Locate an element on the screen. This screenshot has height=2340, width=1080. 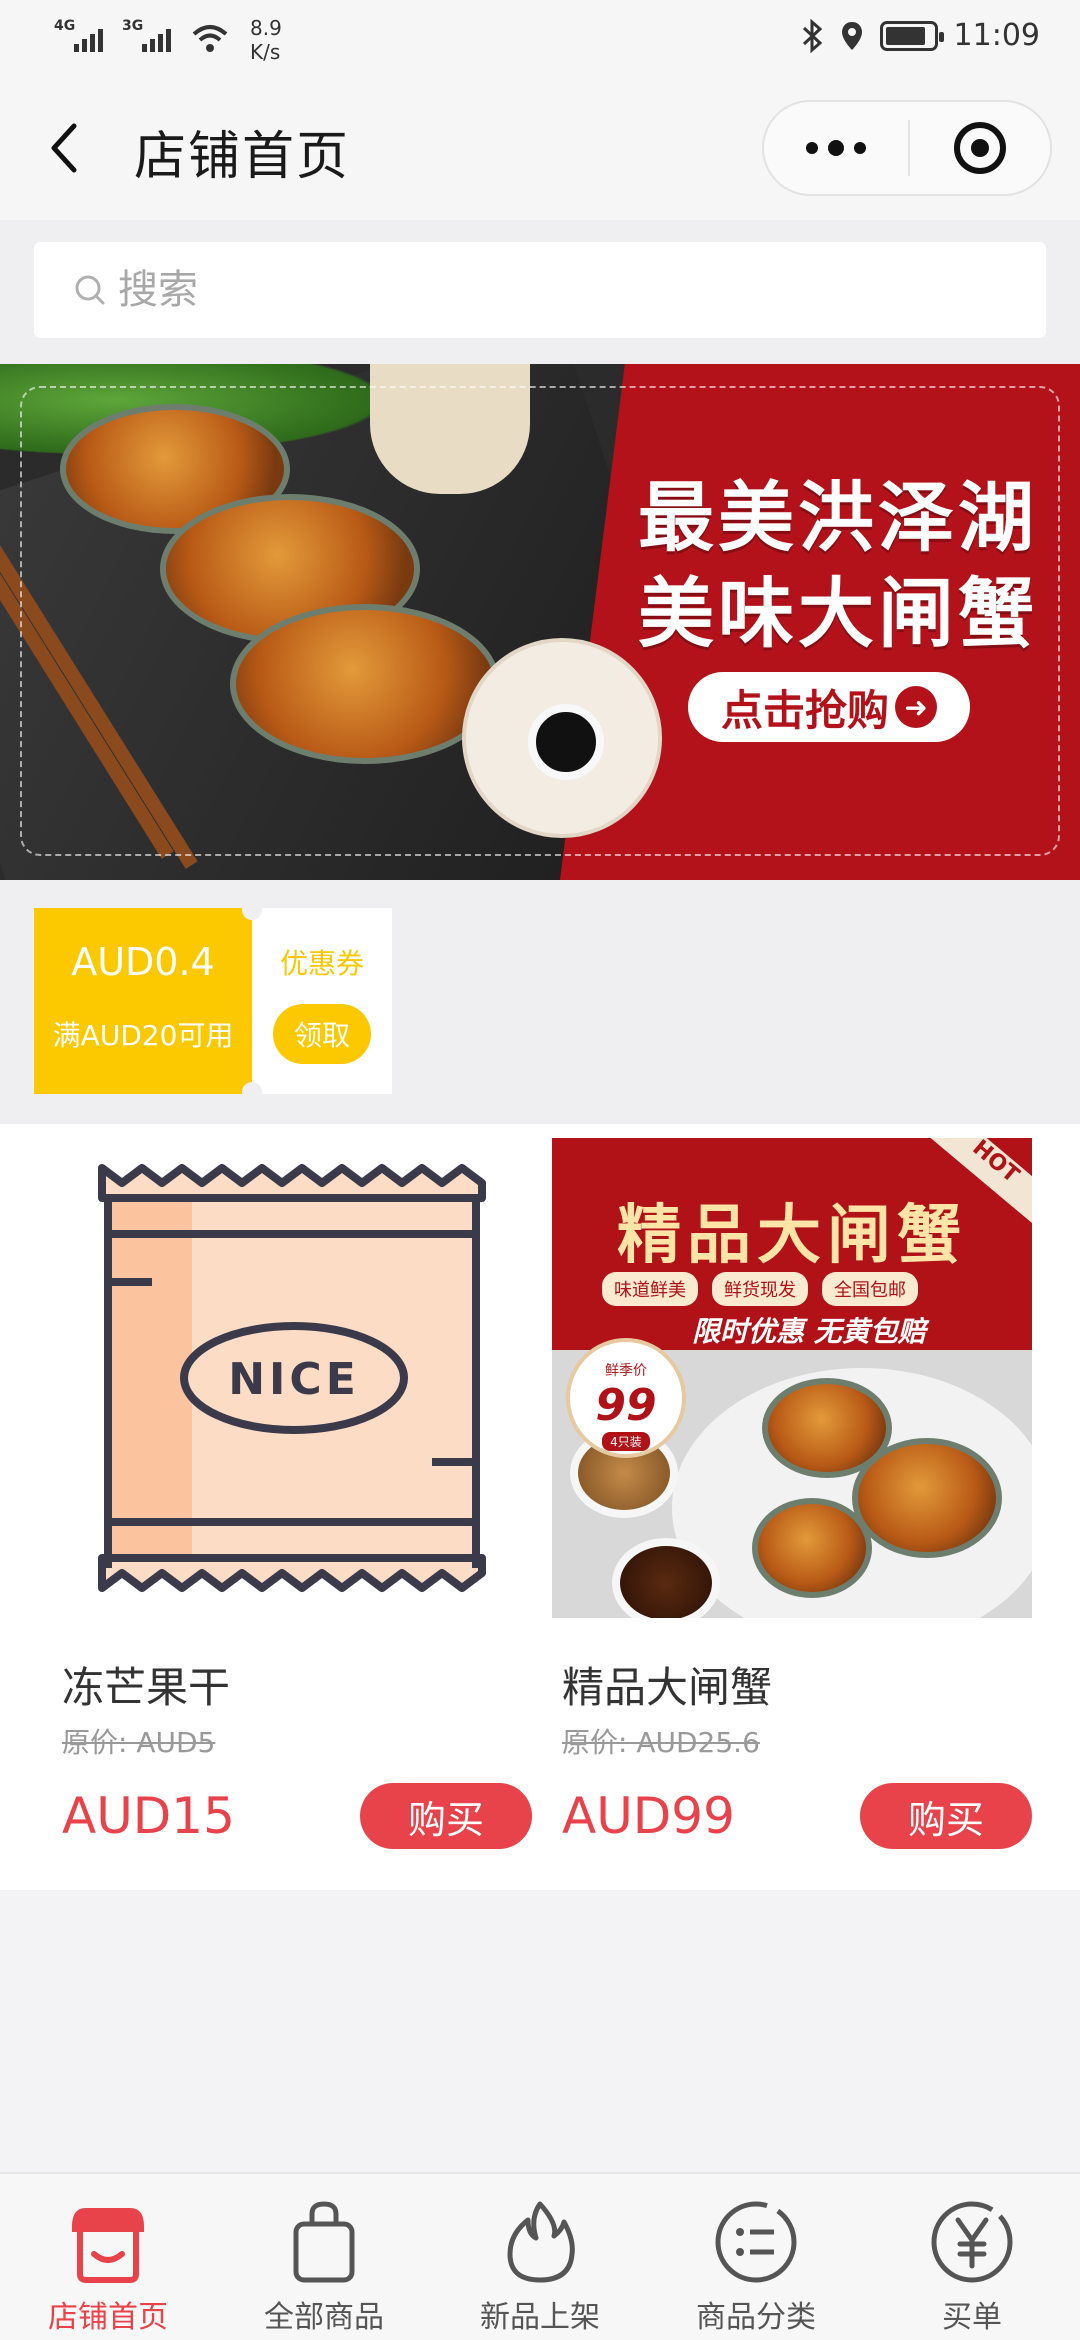
close-mini-program-icon is located at coordinates (980, 148).